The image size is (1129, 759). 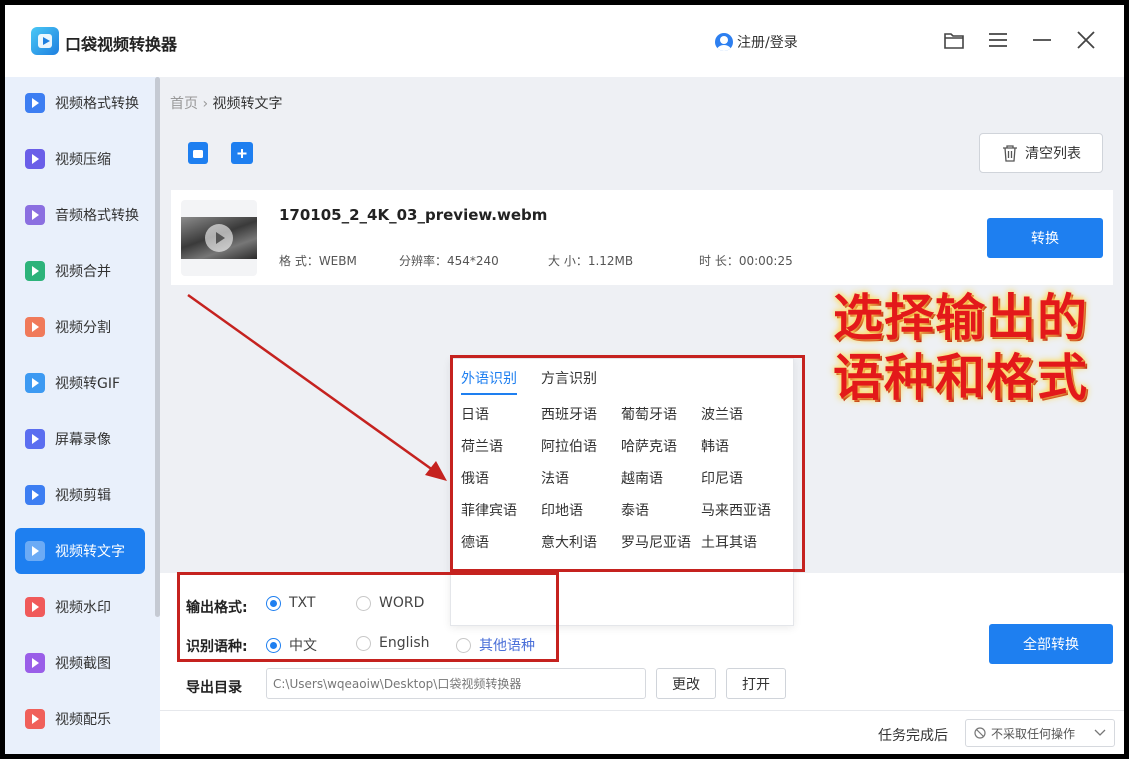 What do you see at coordinates (368, 617) in the screenshot?
I see `annotation-box-output` at bounding box center [368, 617].